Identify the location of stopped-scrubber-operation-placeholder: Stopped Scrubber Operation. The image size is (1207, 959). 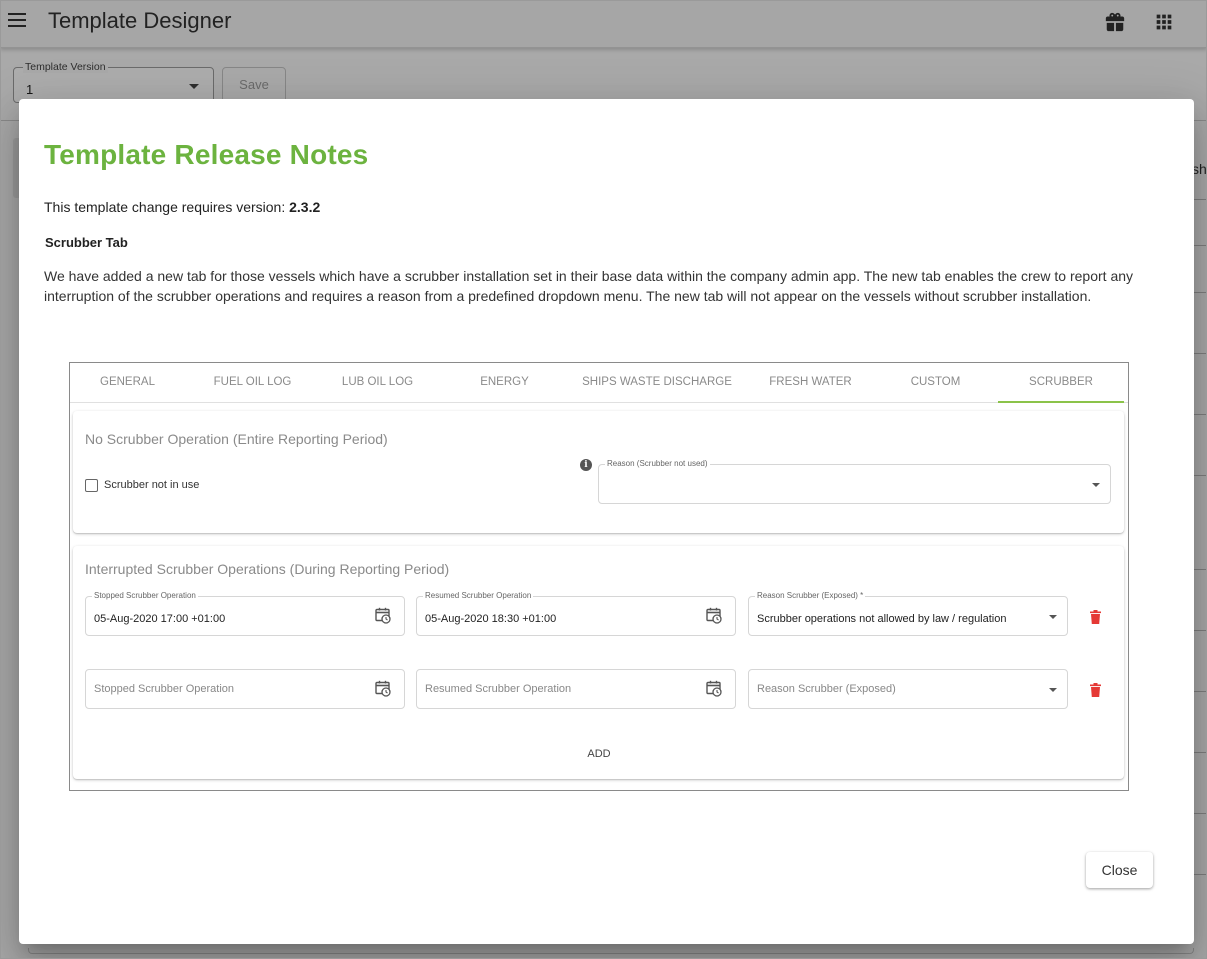
(164, 689).